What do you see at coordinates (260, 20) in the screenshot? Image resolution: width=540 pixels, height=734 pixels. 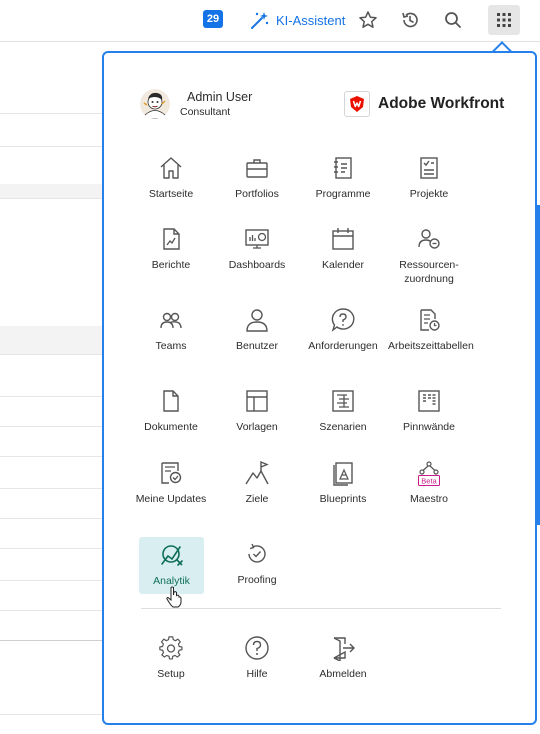 I see `magic-wand-icon` at bounding box center [260, 20].